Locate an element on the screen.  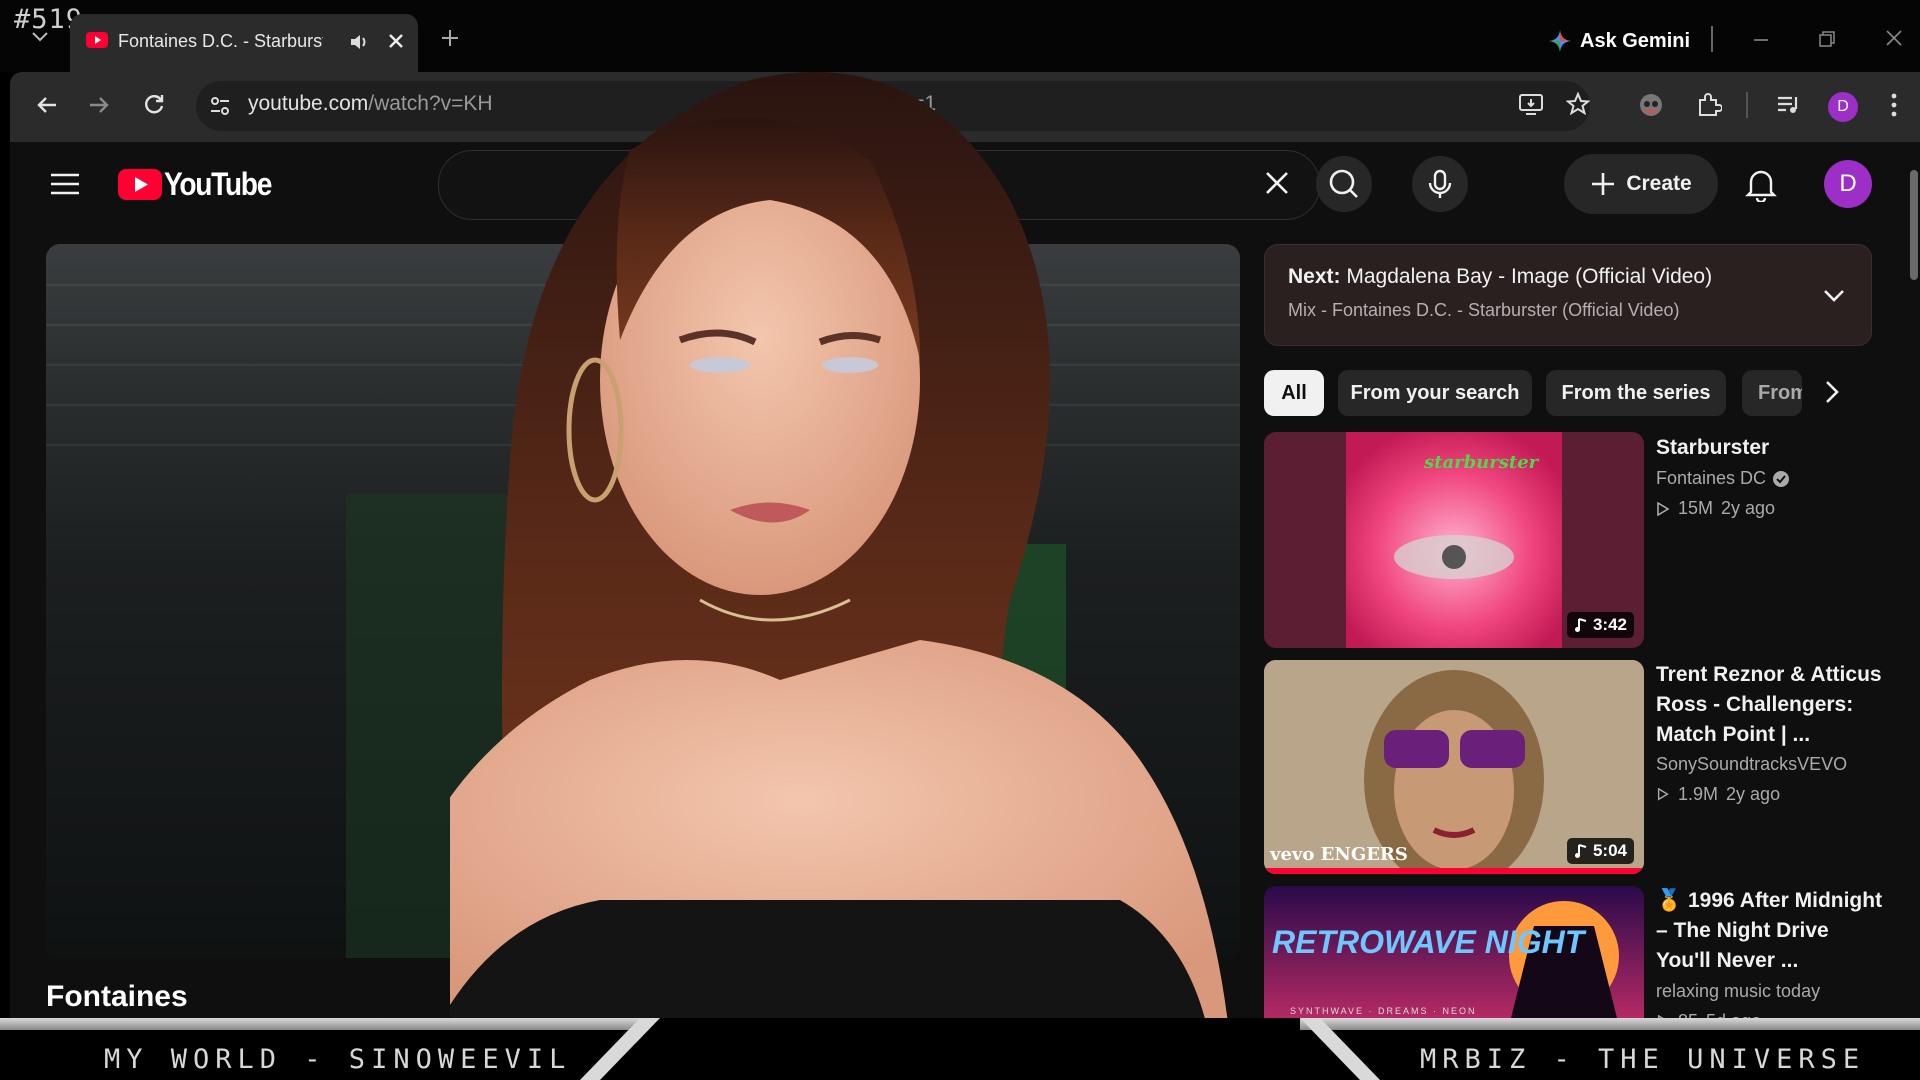
duration-text: 5:04 is located at coordinates (1609, 850).